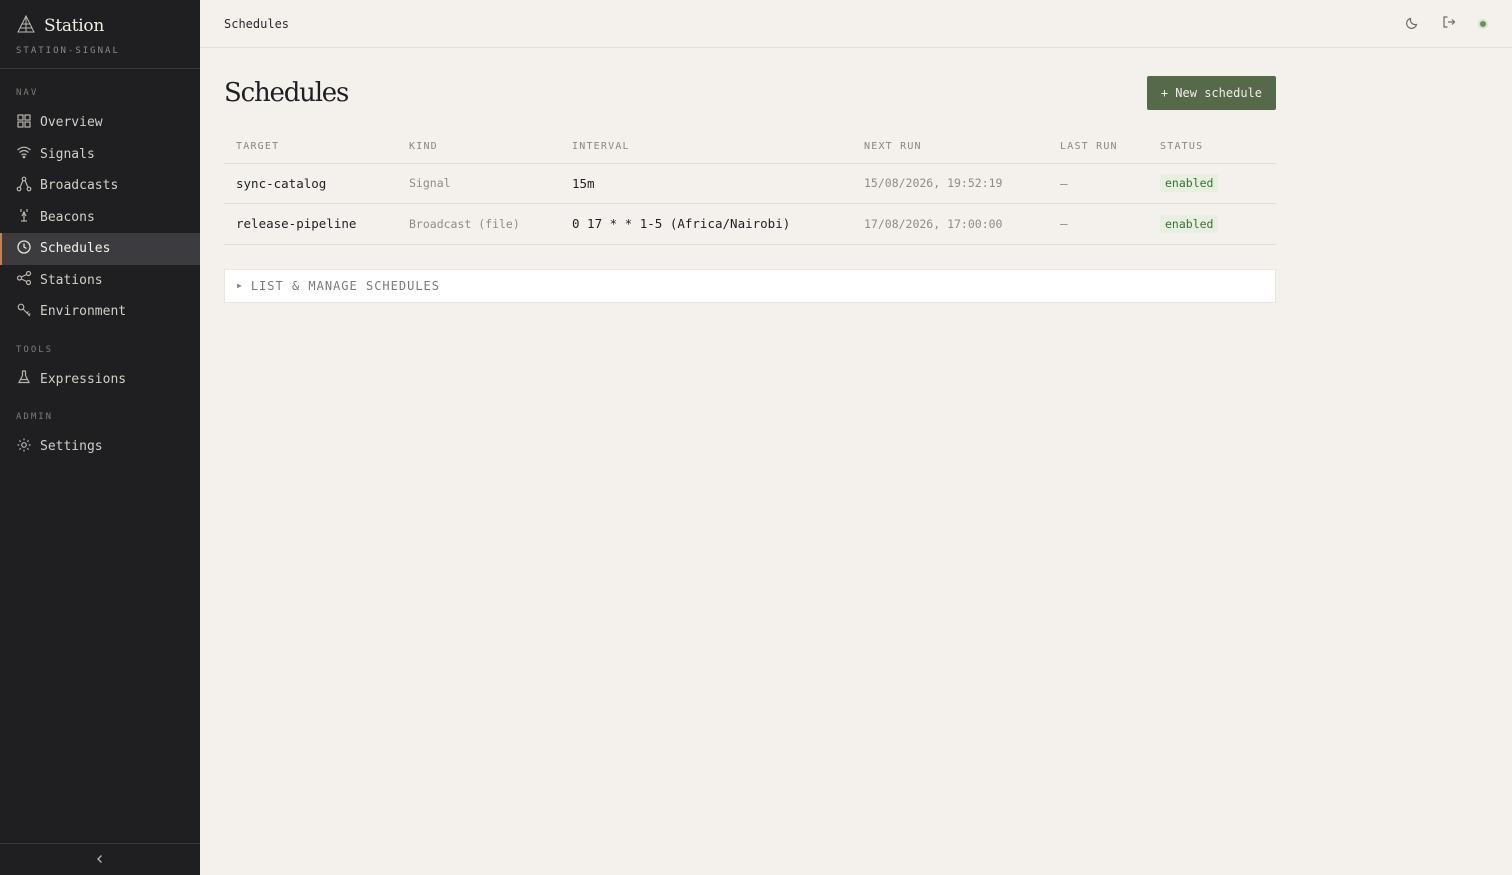  What do you see at coordinates (26, 26) in the screenshot?
I see `station-logo-icon` at bounding box center [26, 26].